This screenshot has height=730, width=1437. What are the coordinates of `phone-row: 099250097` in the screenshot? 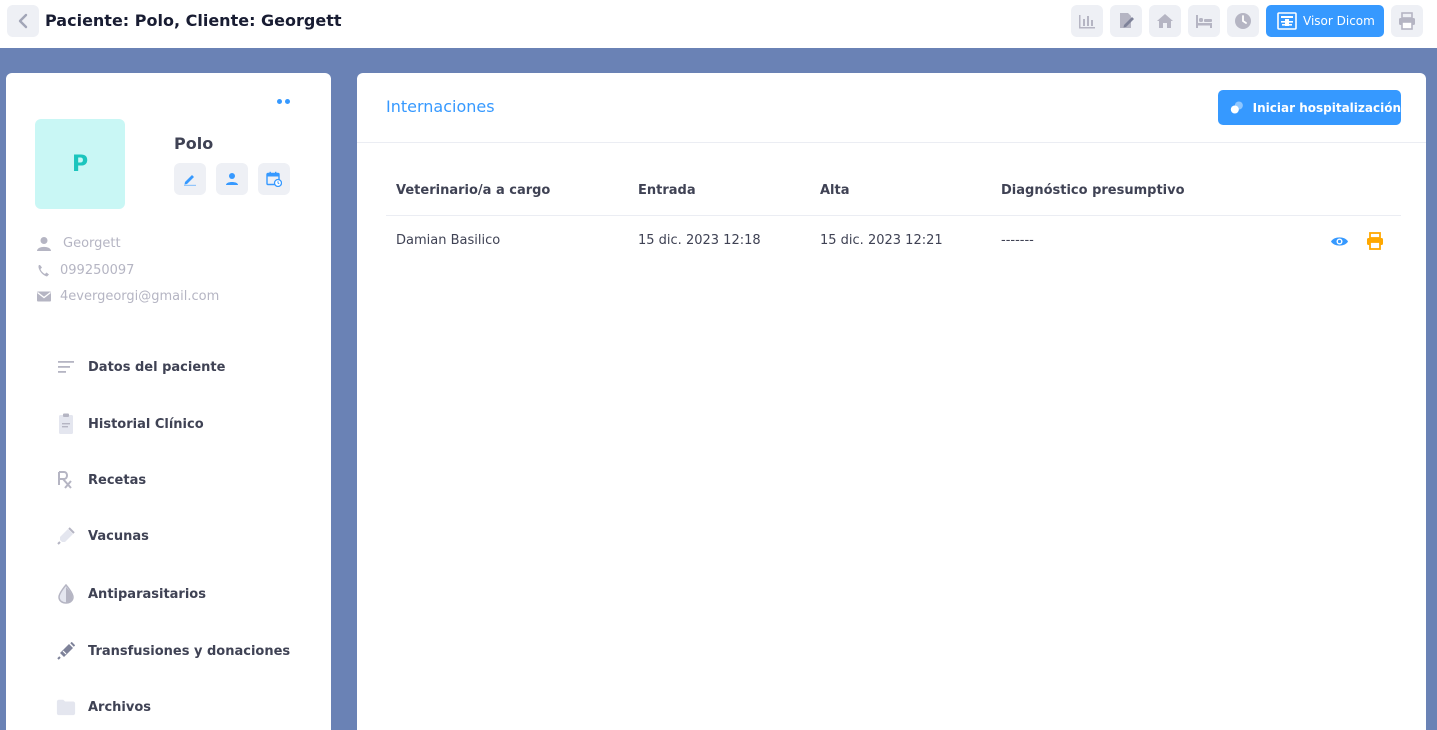 It's located at (85, 270).